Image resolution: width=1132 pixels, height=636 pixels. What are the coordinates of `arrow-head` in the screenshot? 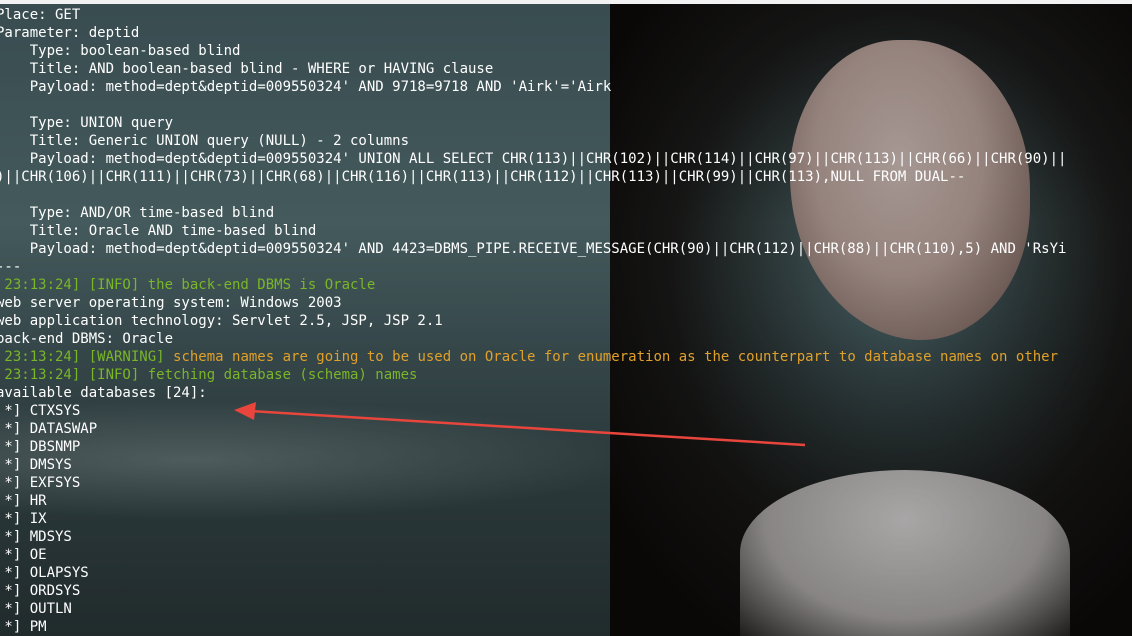 It's located at (245, 411).